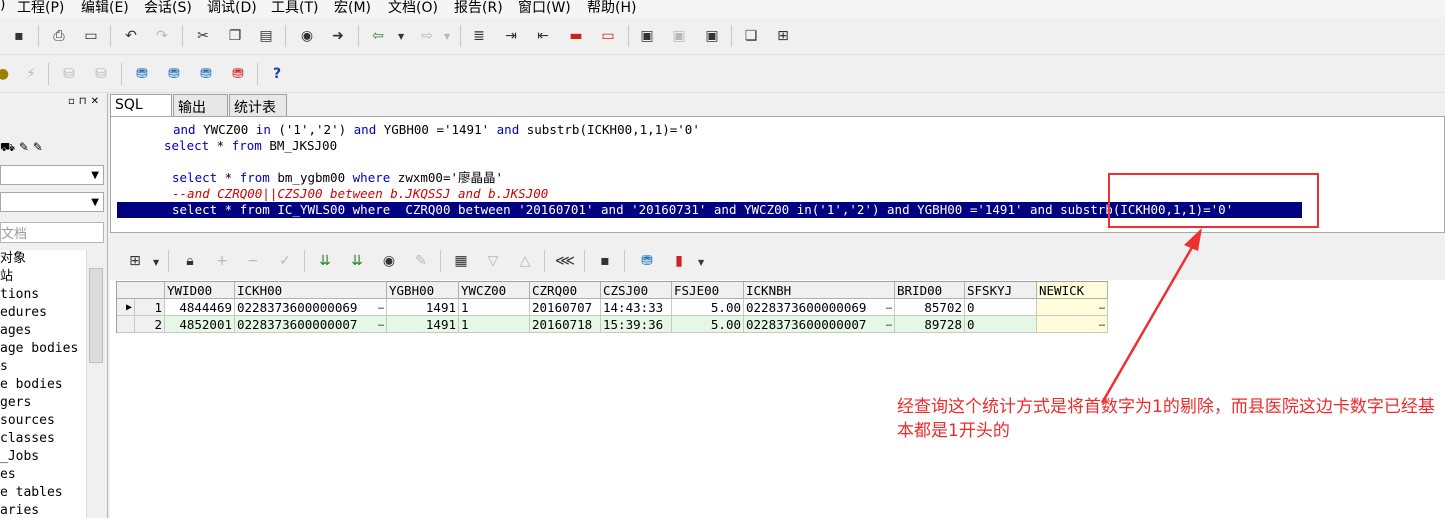 This screenshot has height=518, width=1445. Describe the element at coordinates (647, 36) in the screenshot. I see `macro-record-icon: ▣` at that location.